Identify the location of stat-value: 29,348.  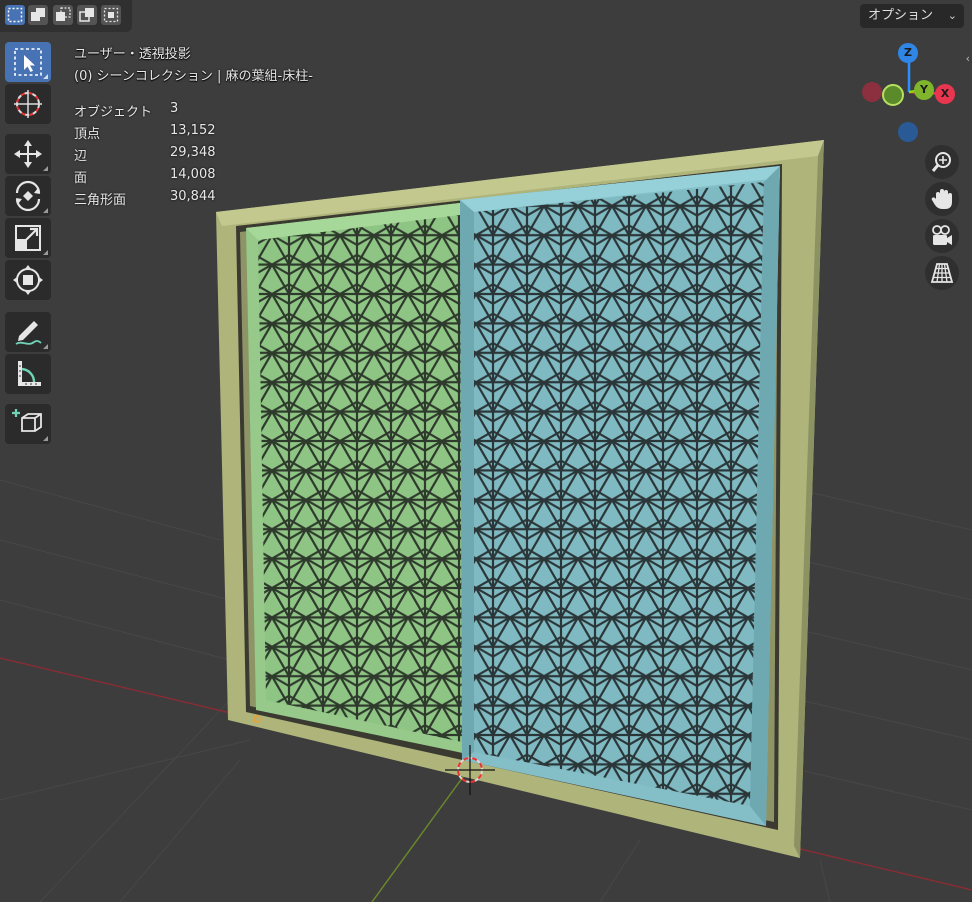
(193, 152).